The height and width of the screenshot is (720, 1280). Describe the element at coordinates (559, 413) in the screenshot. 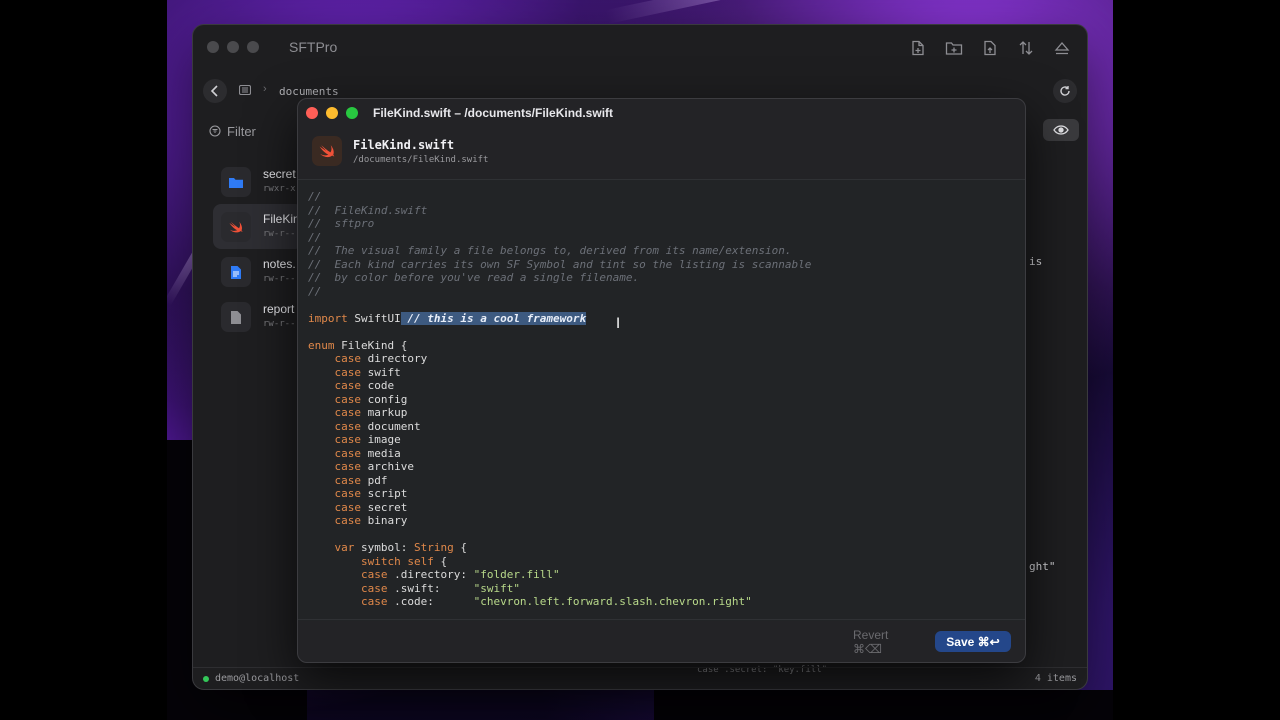

I see `code-line: case markup` at that location.